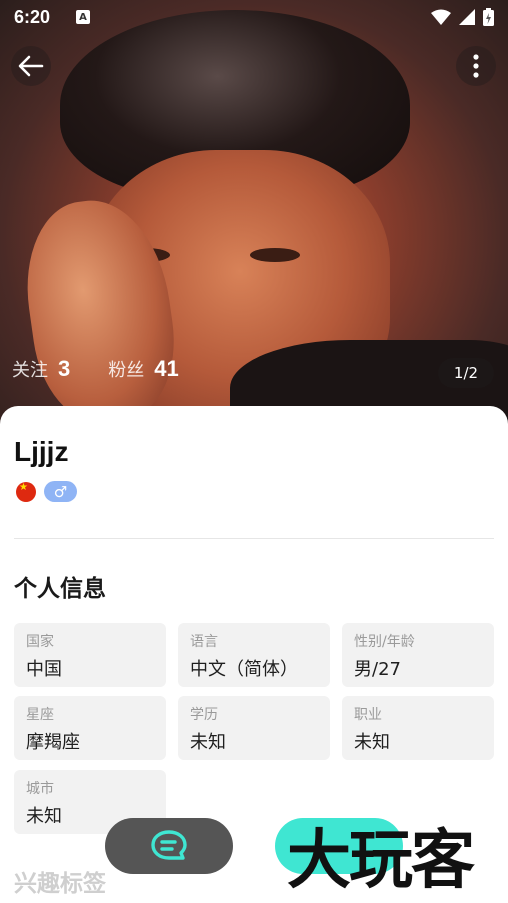 This screenshot has width=508, height=903. I want to click on info-label: 性别/年龄, so click(384, 642).